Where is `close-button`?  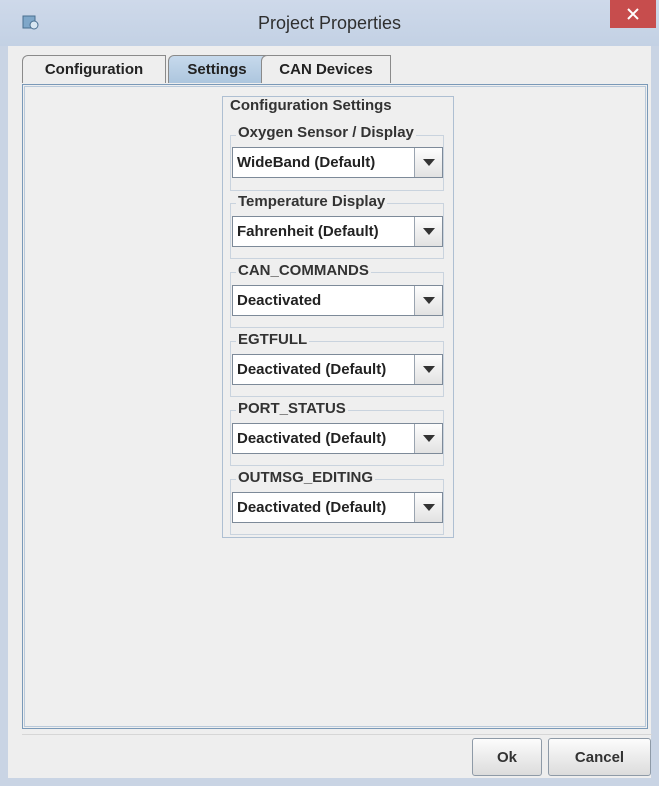 close-button is located at coordinates (633, 14).